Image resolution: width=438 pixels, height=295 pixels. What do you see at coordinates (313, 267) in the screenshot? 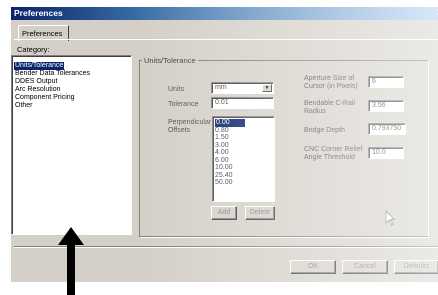
I see `ok-button: OK` at bounding box center [313, 267].